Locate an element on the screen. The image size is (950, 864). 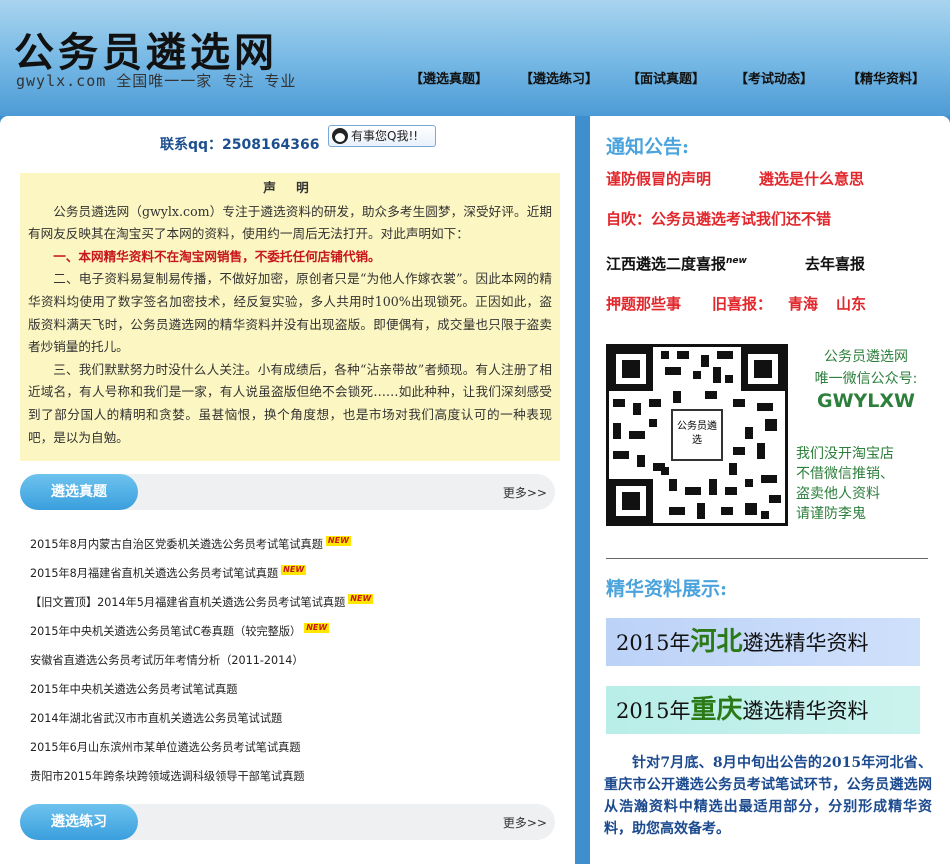
hebei-material-banner: 2015年河北遴选精华资料 is located at coordinates (763, 642).